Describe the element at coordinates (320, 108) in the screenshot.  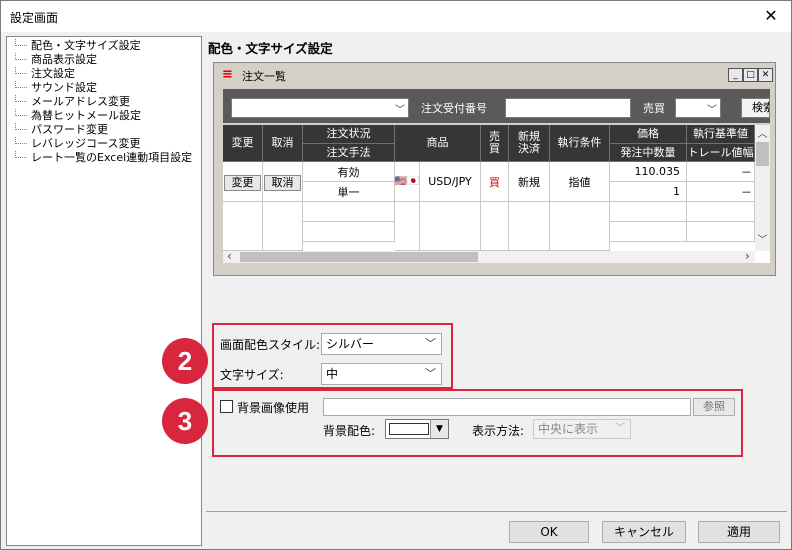
I see `product-filter-select: ﹀` at that location.